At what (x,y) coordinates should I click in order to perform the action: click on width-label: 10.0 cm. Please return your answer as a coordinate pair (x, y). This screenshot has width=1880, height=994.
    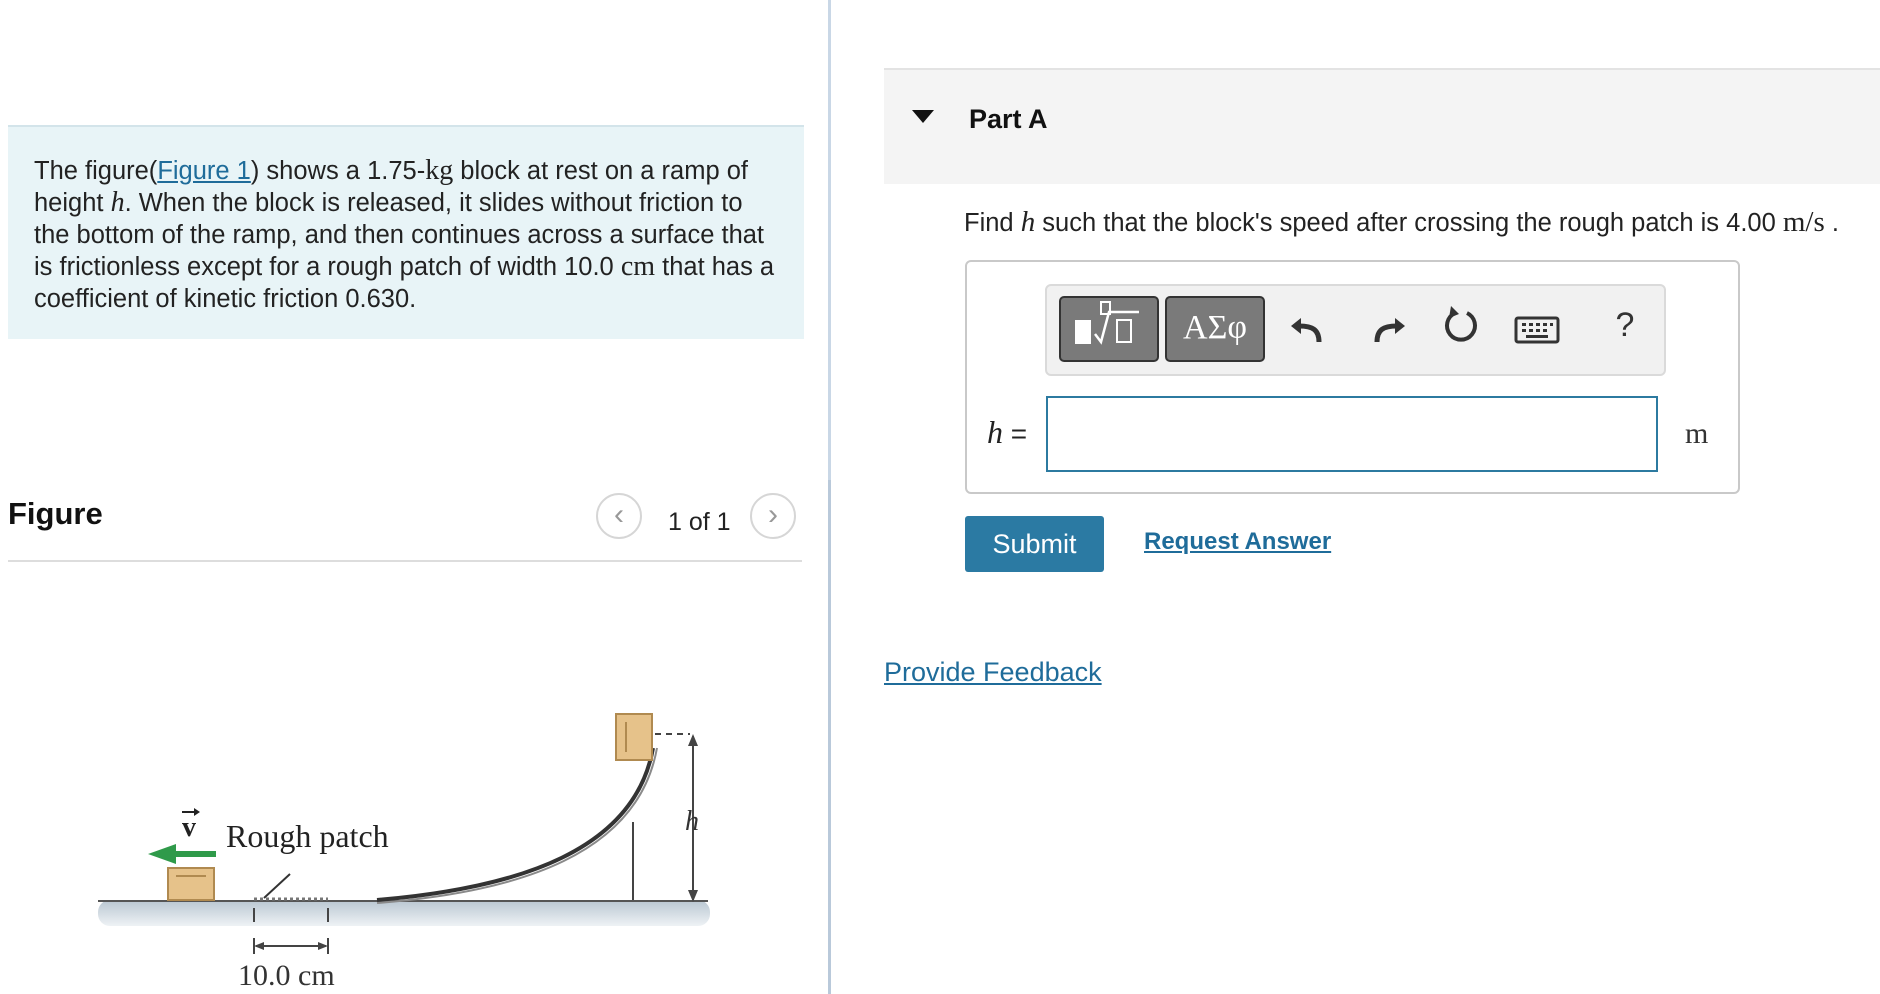
    Looking at the image, I should click on (286, 975).